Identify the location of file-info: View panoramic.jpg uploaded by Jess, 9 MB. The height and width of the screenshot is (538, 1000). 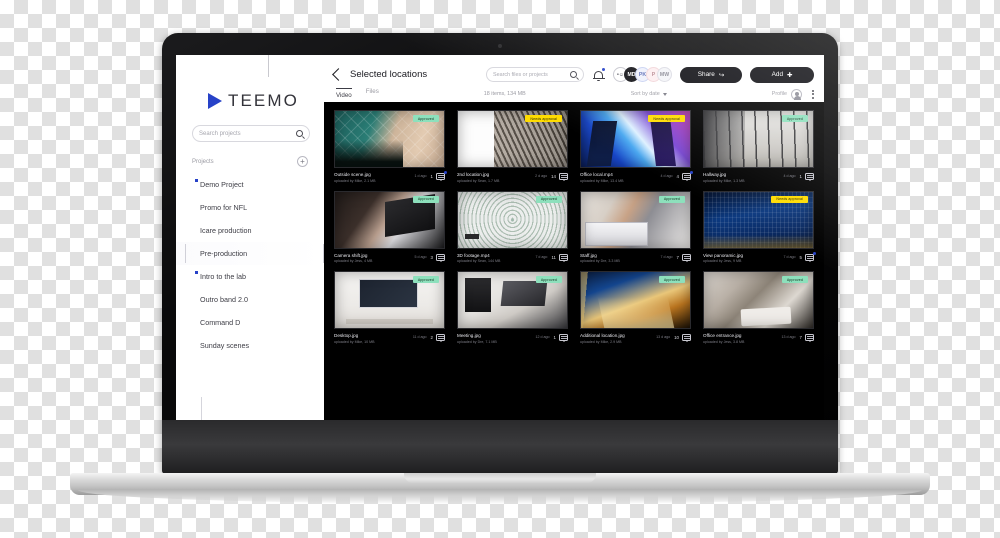
(741, 258).